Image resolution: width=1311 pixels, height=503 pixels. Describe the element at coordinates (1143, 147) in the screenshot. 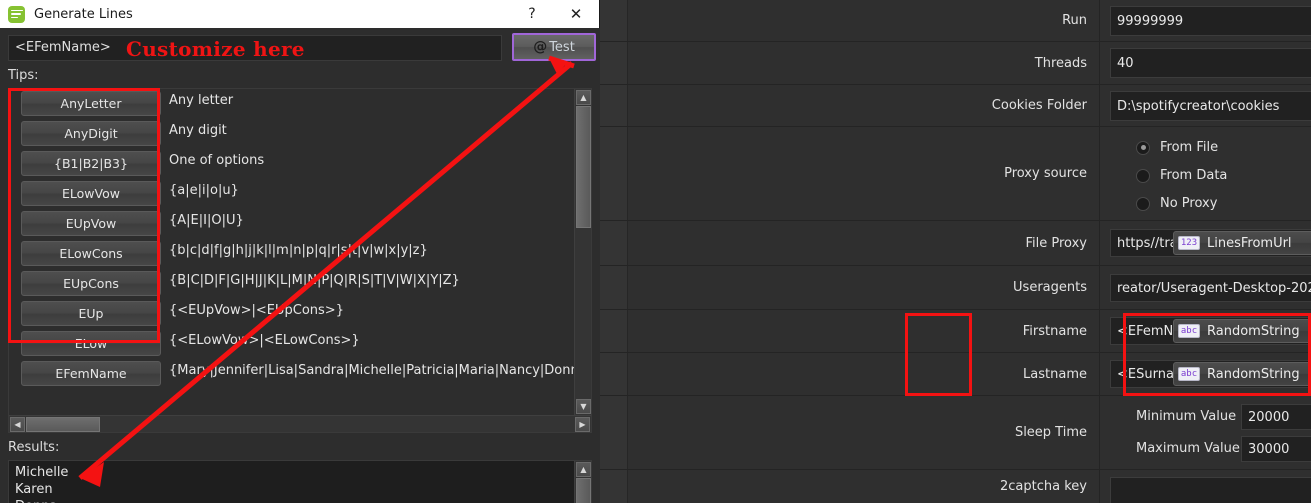

I see `radio-icon-selected` at that location.